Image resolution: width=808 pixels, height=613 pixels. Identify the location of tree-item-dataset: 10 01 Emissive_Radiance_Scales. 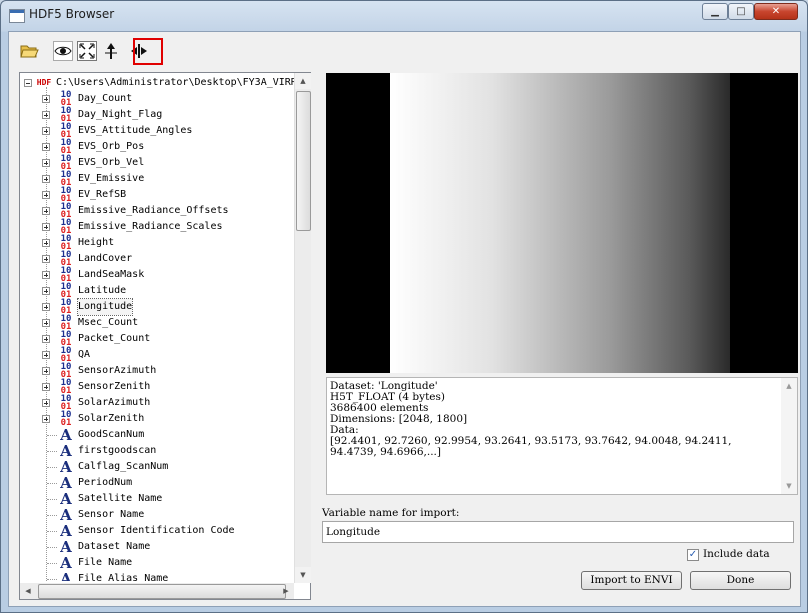
(157, 227).